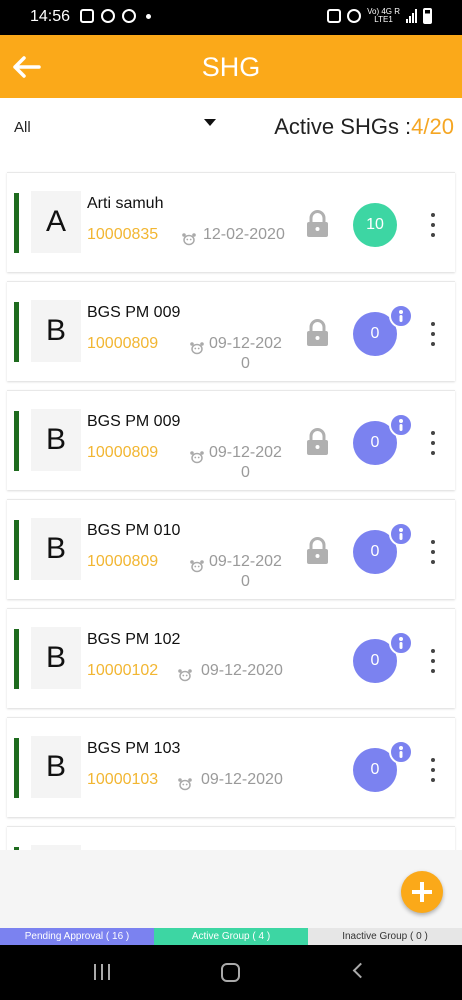  I want to click on filter-row: All Active SHGs :4/20, so click(231, 128).